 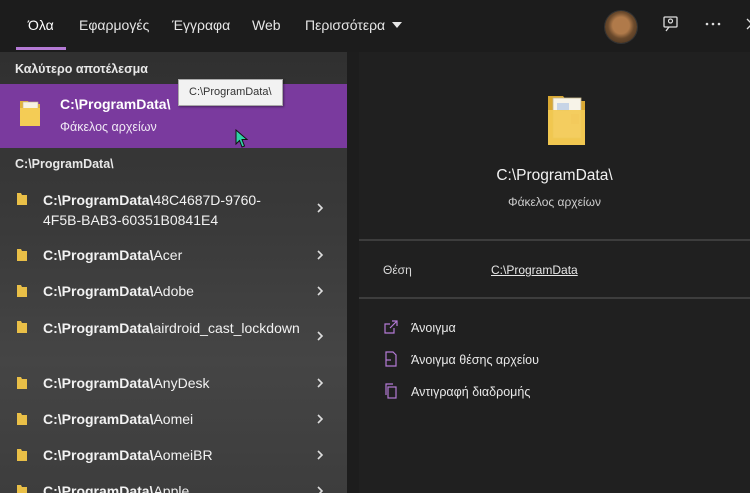 I want to click on search-header: Όλα Εφαρμογές Έγγραφα Web Περισσότερα, so click(x=375, y=26).